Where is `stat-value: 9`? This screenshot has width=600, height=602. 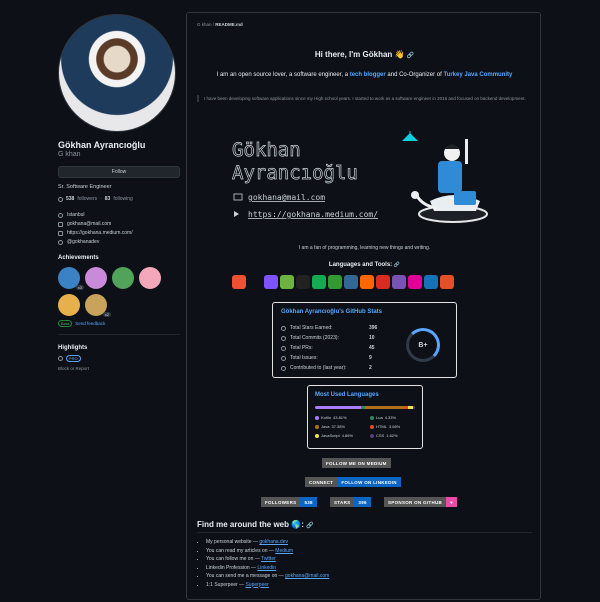
stat-value: 9 is located at coordinates (370, 358).